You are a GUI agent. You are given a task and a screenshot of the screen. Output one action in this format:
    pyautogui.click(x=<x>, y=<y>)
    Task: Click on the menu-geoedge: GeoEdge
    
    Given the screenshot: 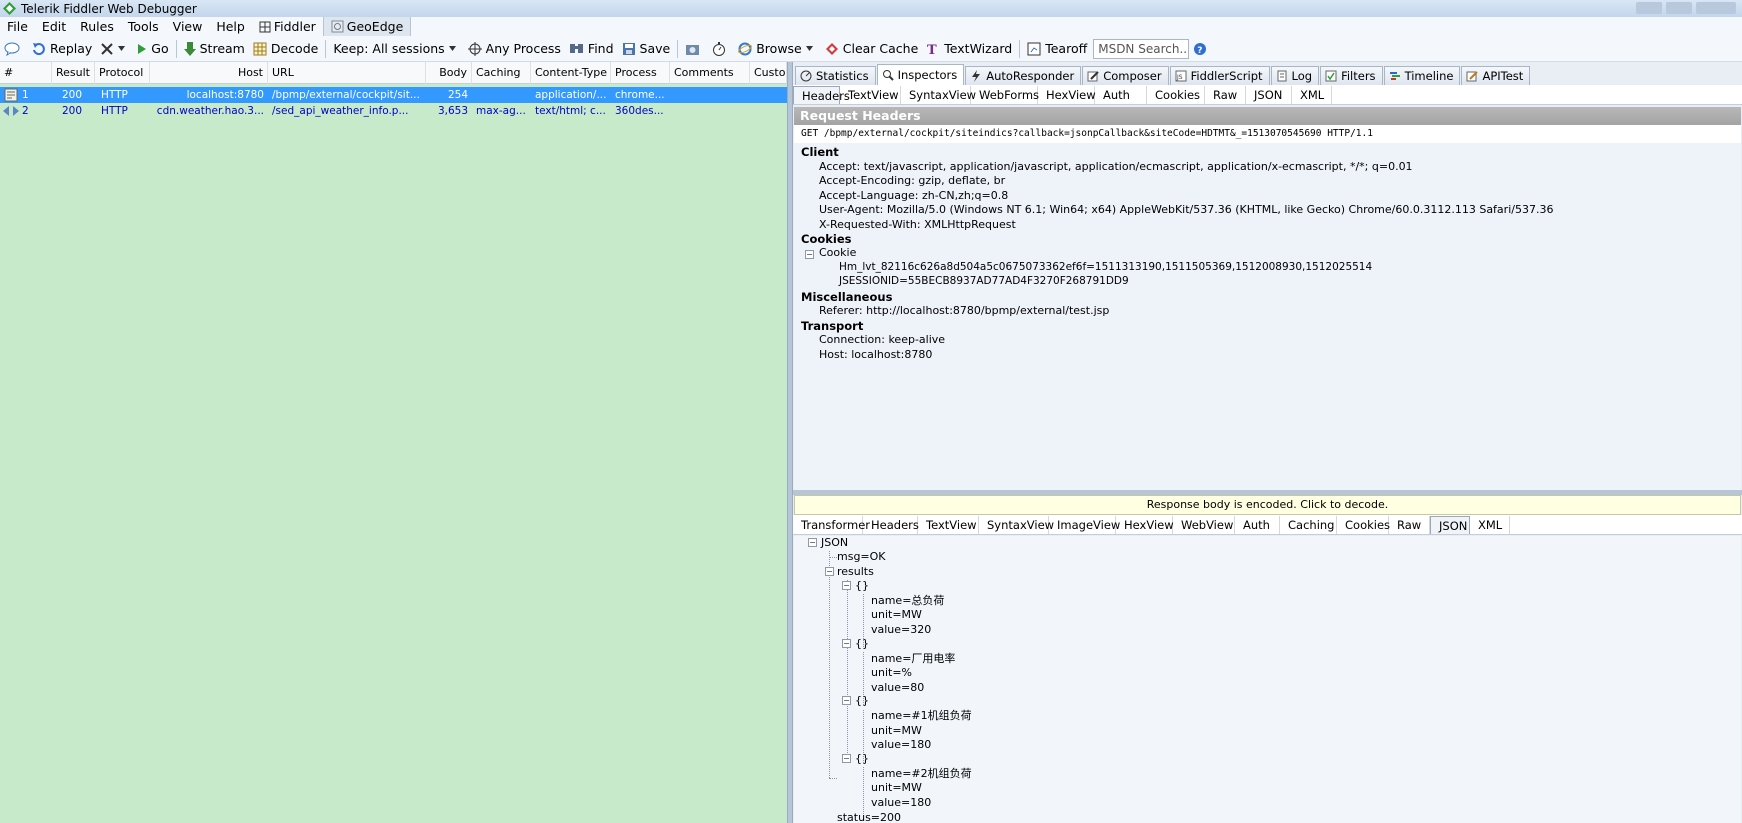 What is the action you would take?
    pyautogui.click(x=367, y=26)
    